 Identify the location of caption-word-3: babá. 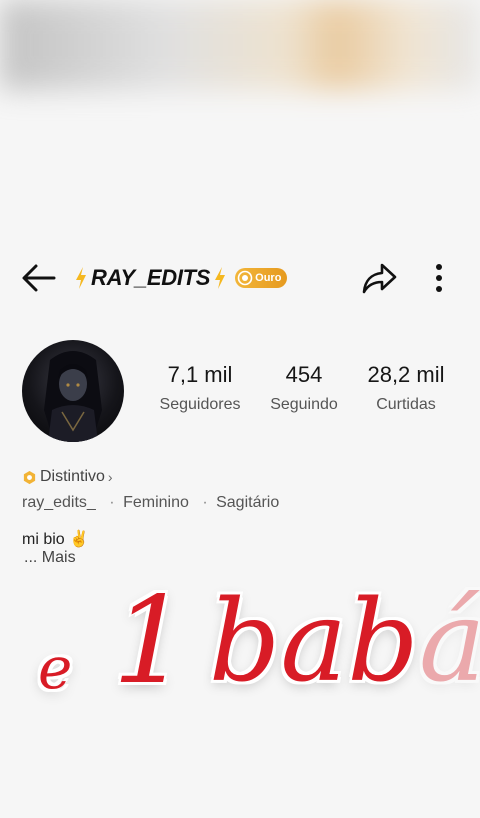
(344, 642).